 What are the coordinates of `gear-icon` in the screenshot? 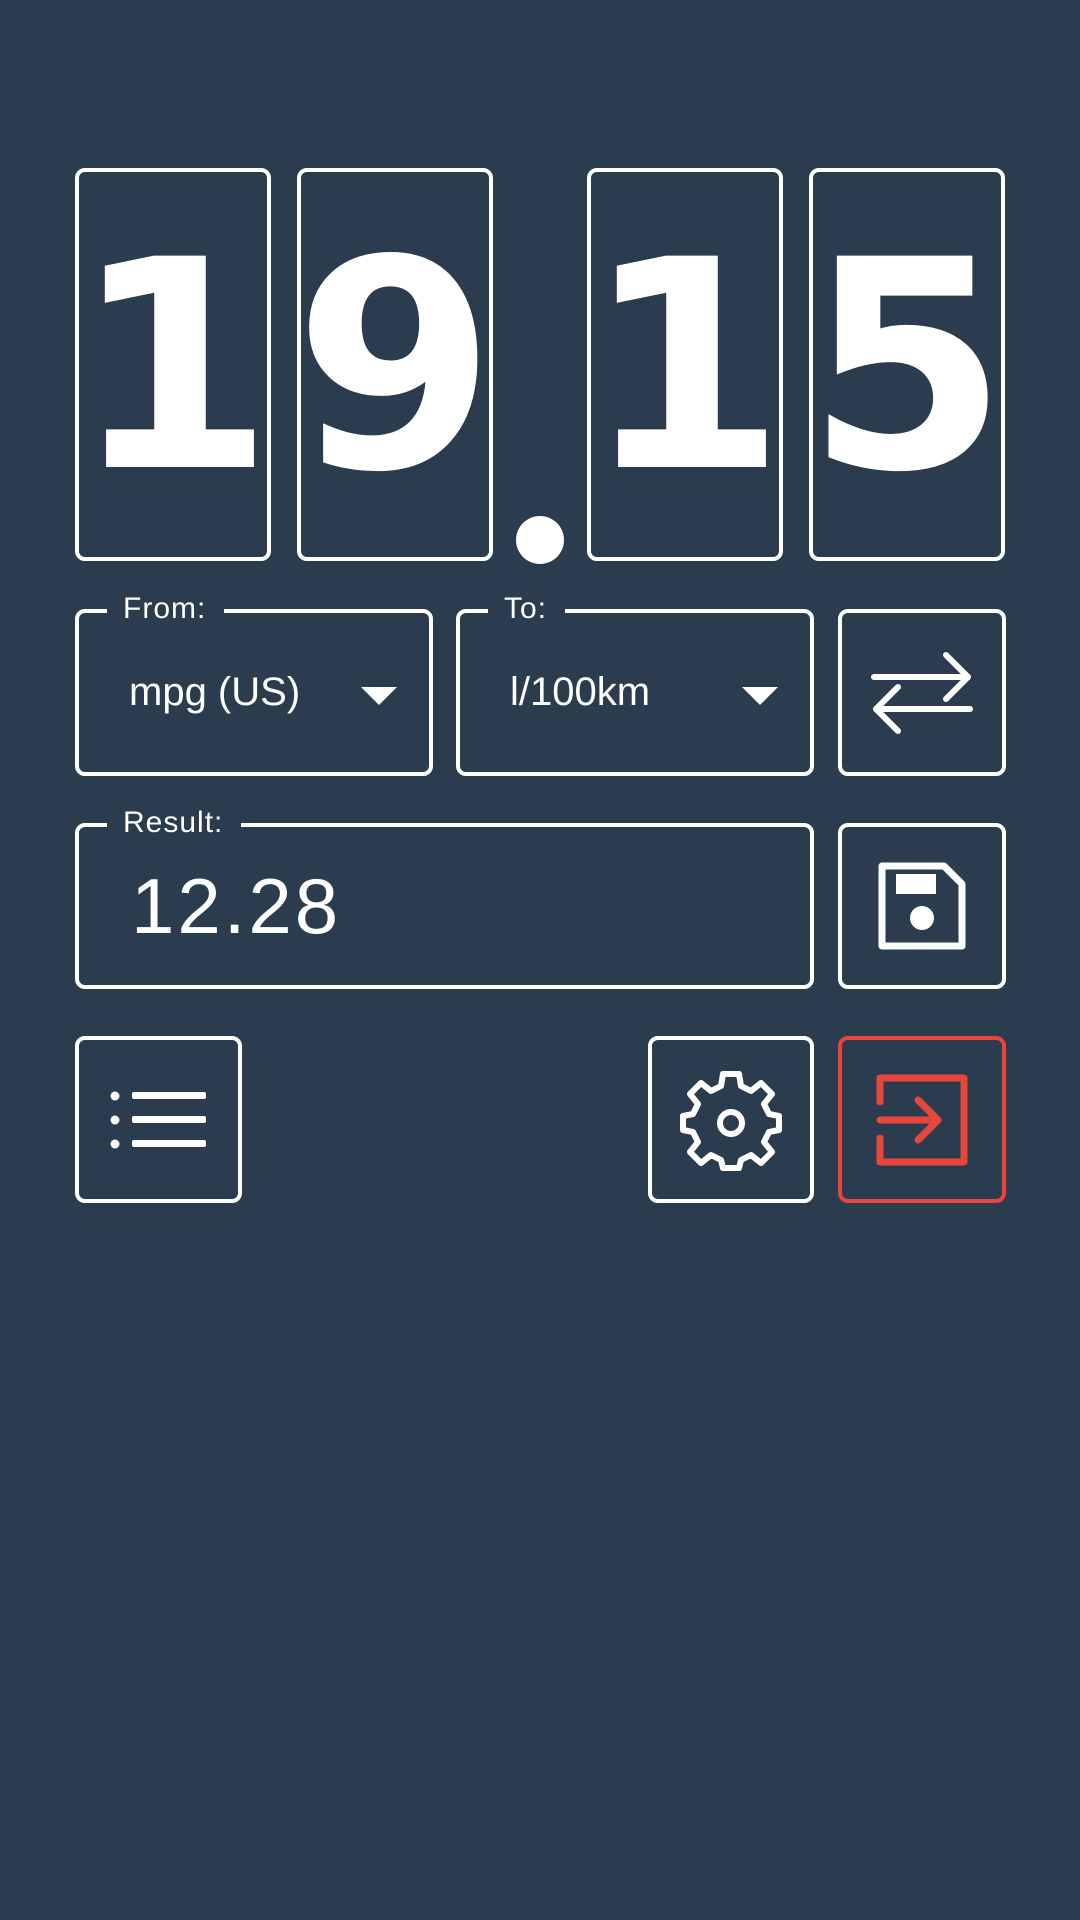 It's located at (731, 1119).